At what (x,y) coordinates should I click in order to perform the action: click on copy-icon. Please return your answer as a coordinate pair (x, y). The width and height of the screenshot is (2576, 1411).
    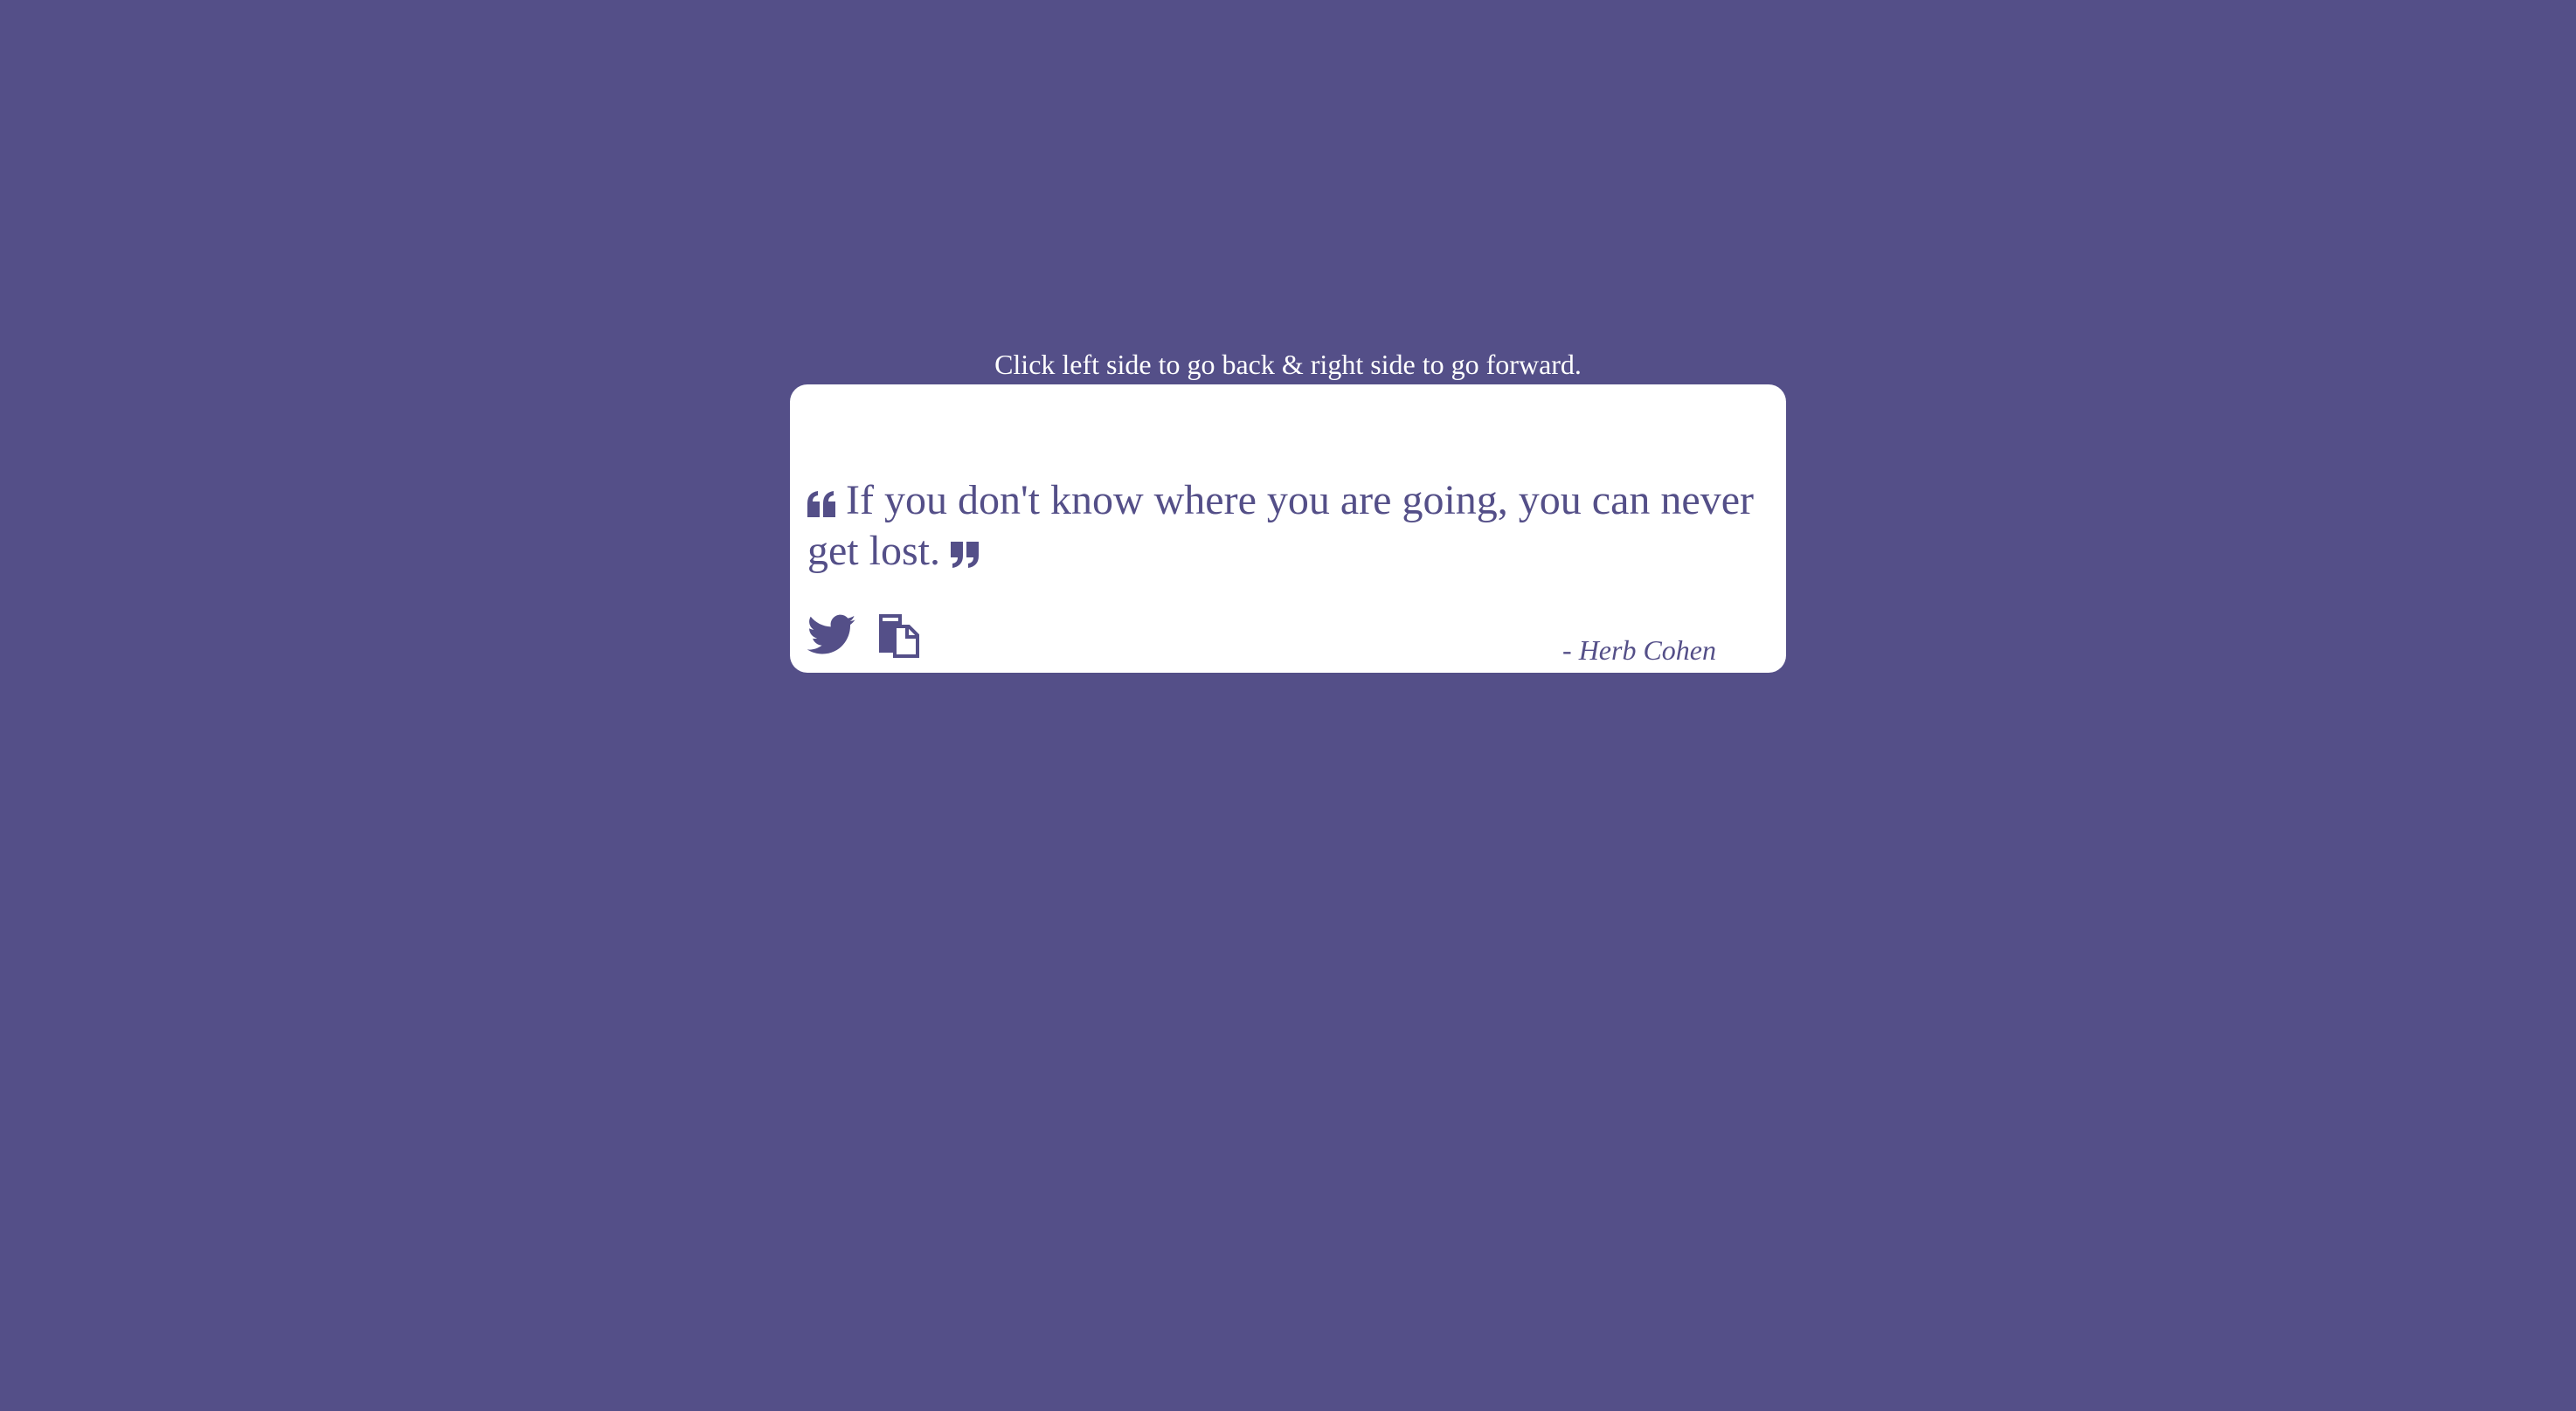
    Looking at the image, I should click on (898, 635).